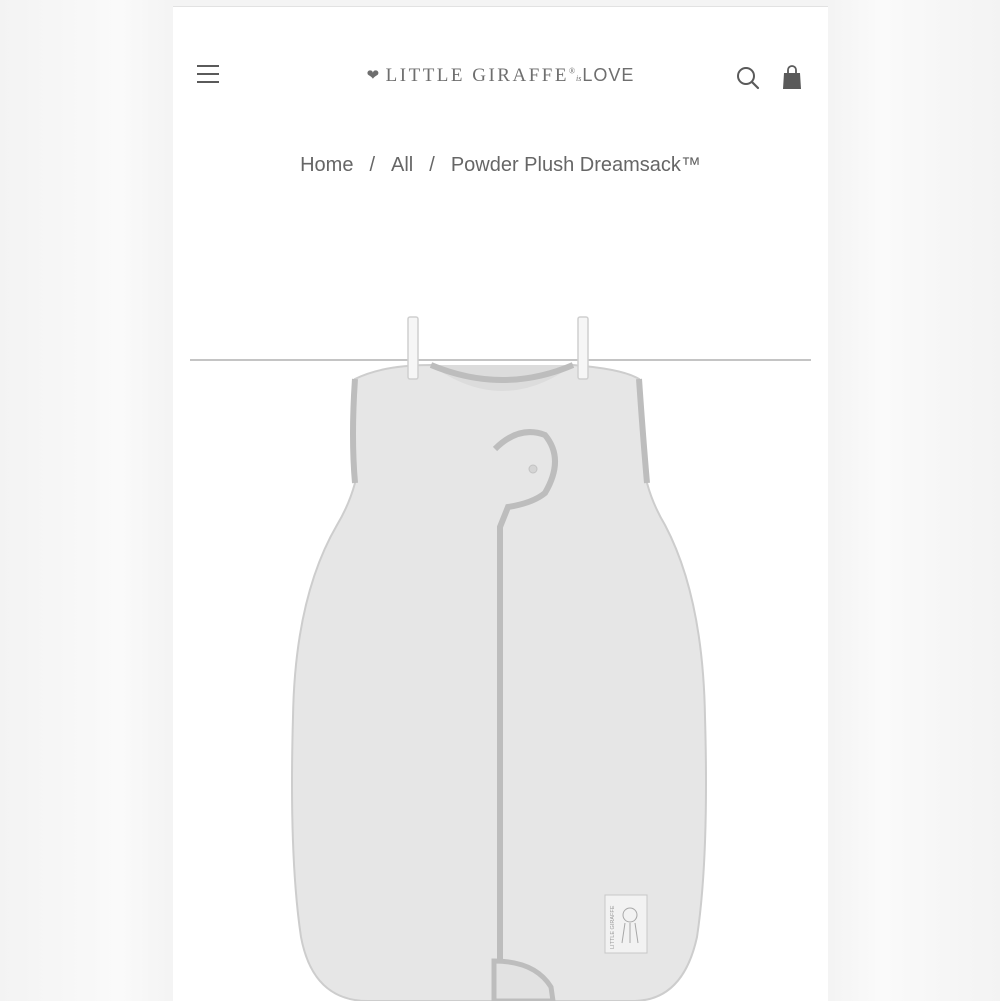 The height and width of the screenshot is (1001, 1000). What do you see at coordinates (402, 165) in the screenshot?
I see `breadcrumb-all-link: All` at bounding box center [402, 165].